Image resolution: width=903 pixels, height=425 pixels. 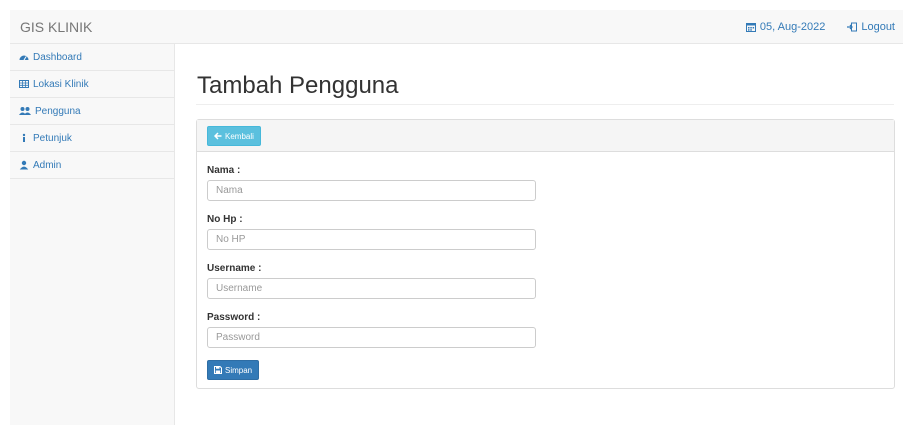 What do you see at coordinates (371, 190) in the screenshot?
I see `nama-input` at bounding box center [371, 190].